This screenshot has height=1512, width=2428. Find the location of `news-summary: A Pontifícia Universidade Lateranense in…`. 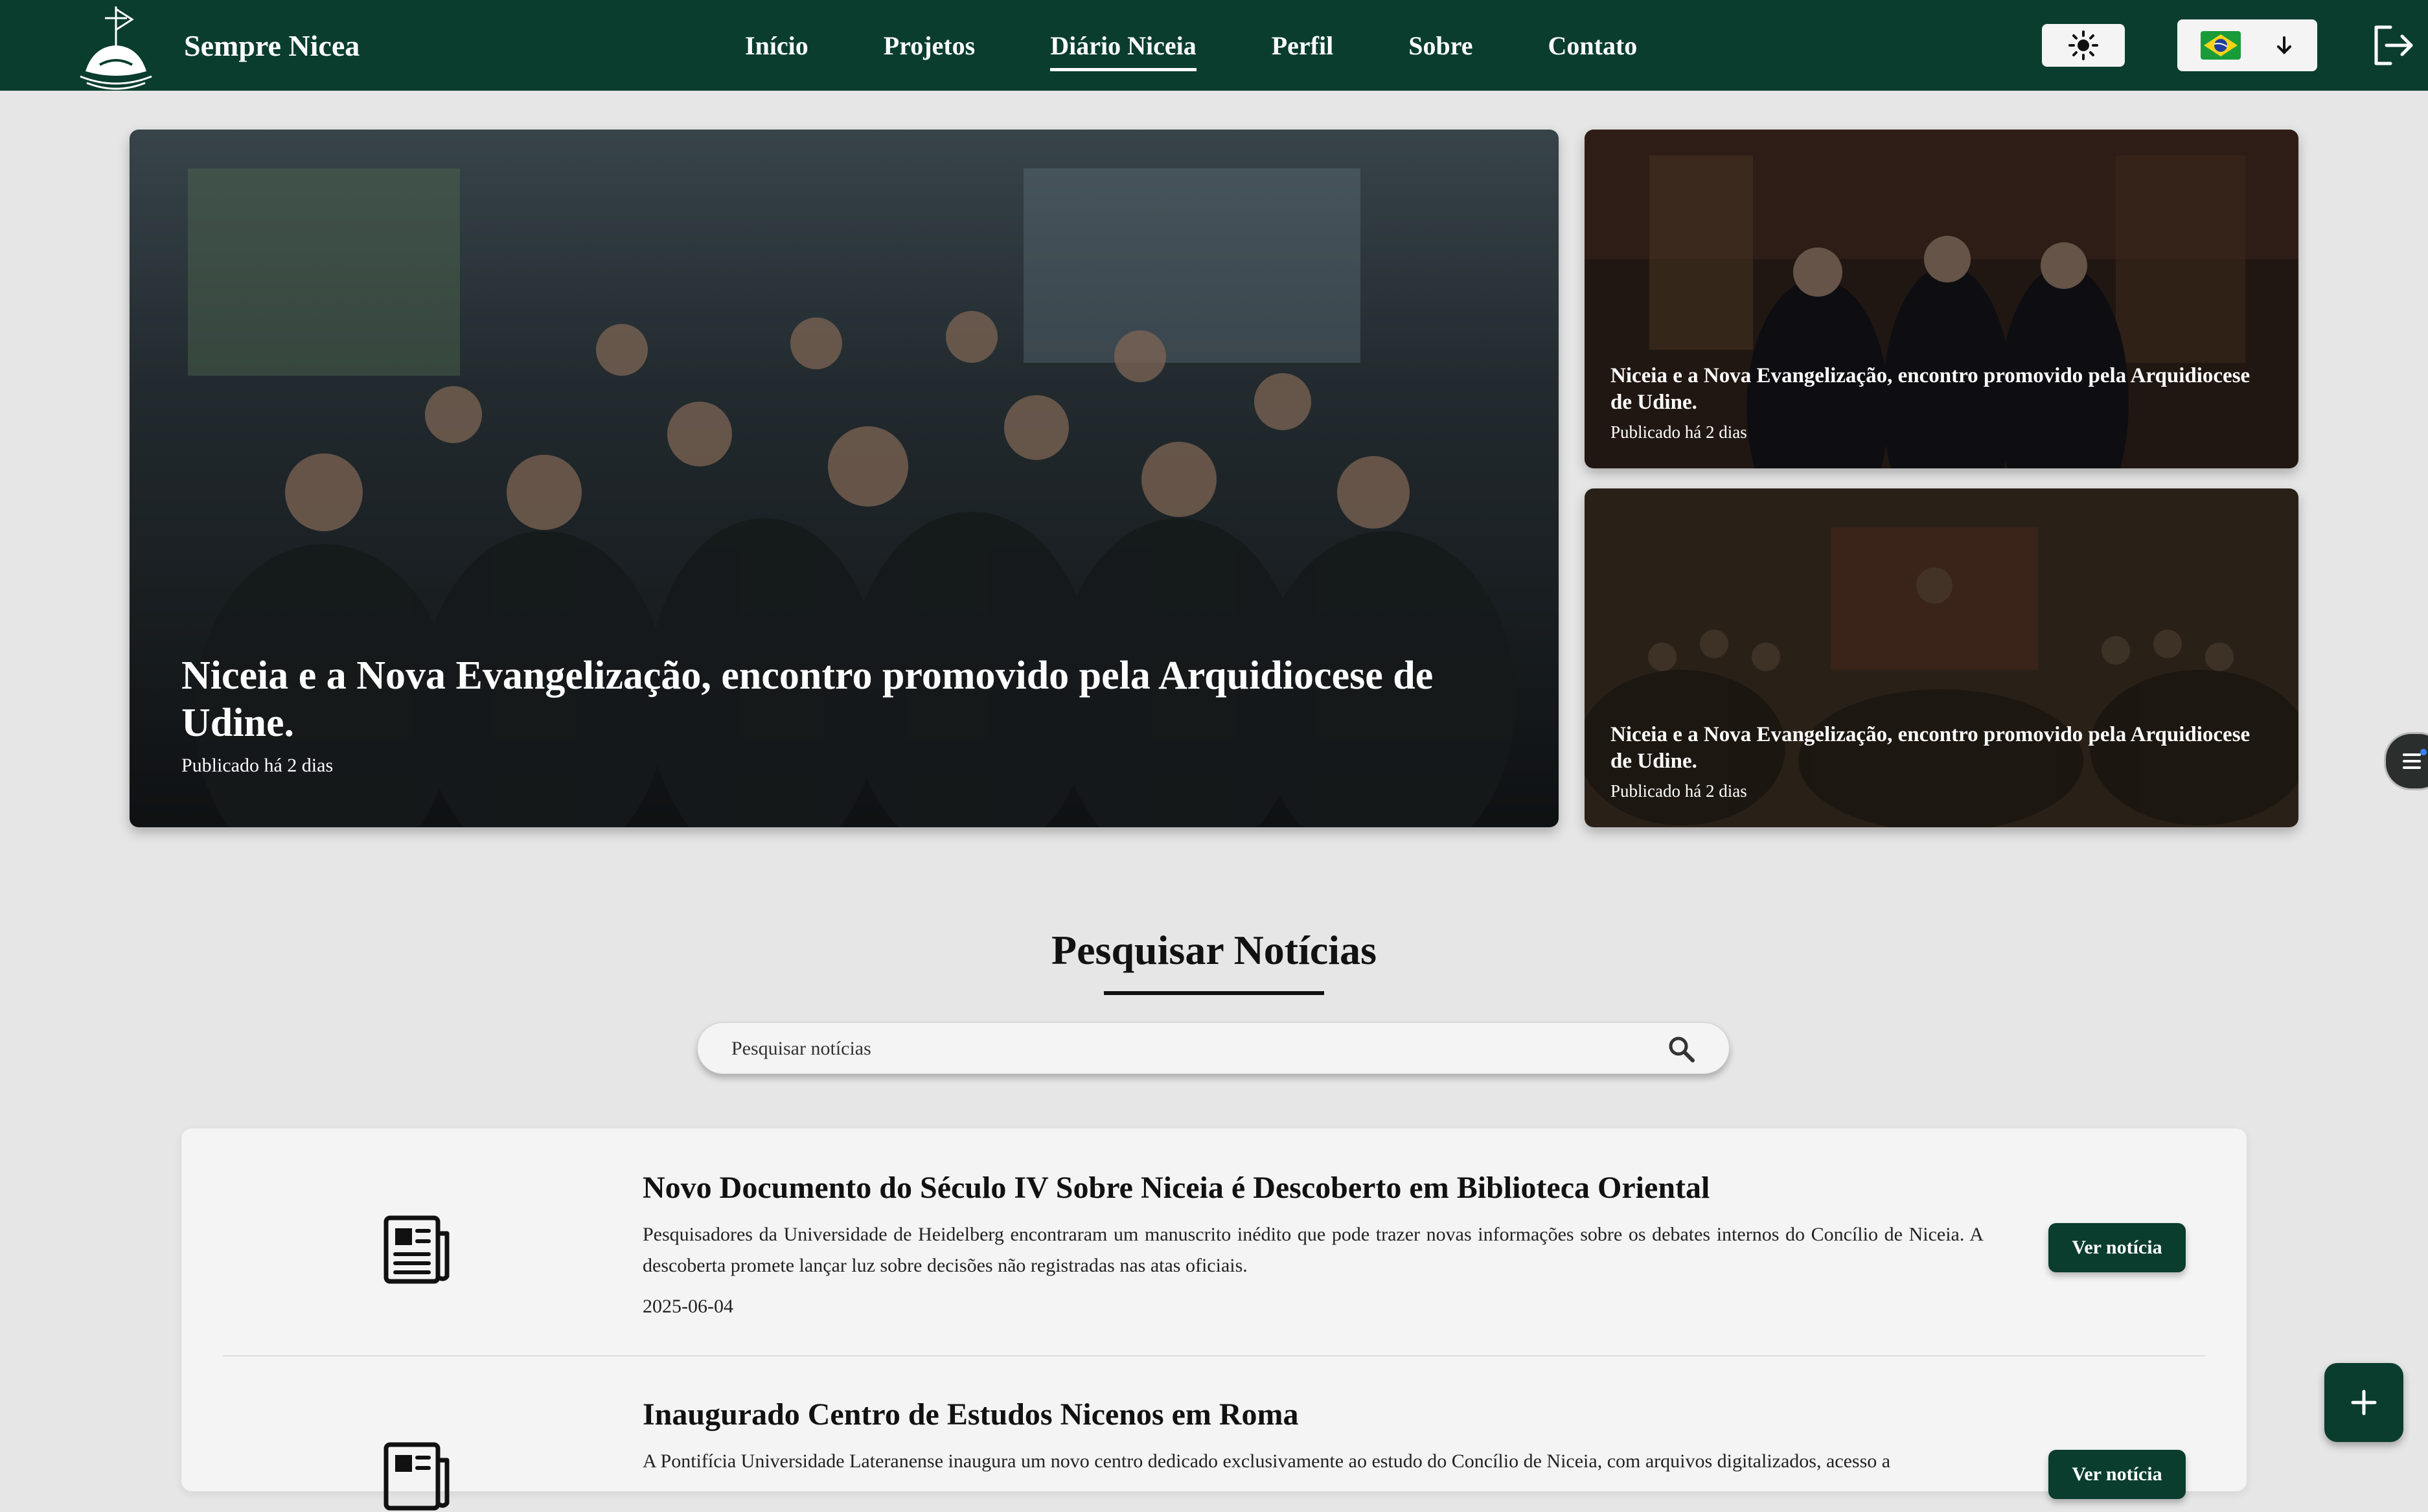

news-summary: A Pontifícia Universidade Lateranense in… is located at coordinates (1267, 1461).